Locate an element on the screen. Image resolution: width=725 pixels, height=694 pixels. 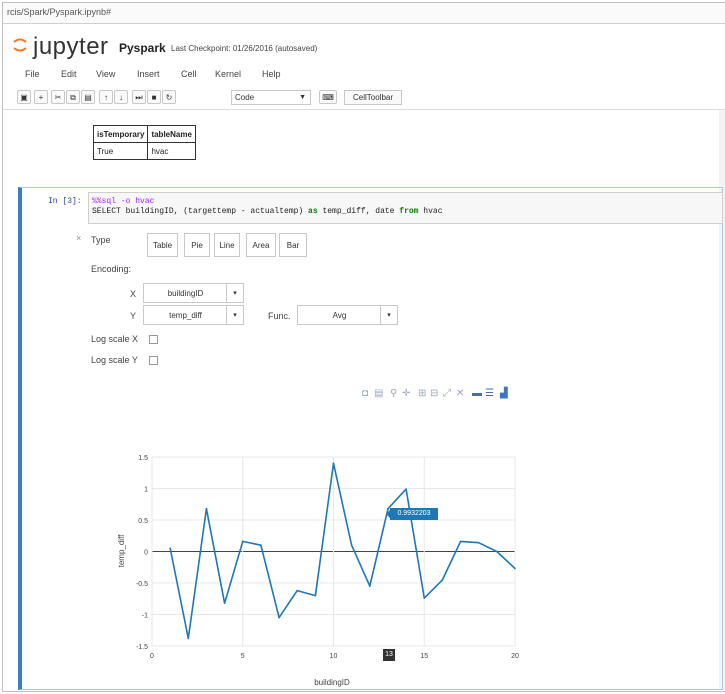
type-label: Type is located at coordinates (101, 240).